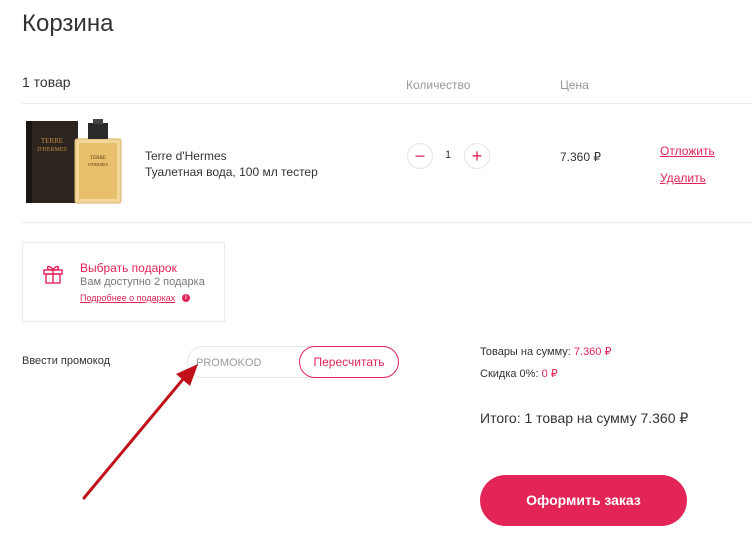 The width and height of the screenshot is (752, 540). I want to click on place-order-button: Оформить заказ, so click(583, 500).